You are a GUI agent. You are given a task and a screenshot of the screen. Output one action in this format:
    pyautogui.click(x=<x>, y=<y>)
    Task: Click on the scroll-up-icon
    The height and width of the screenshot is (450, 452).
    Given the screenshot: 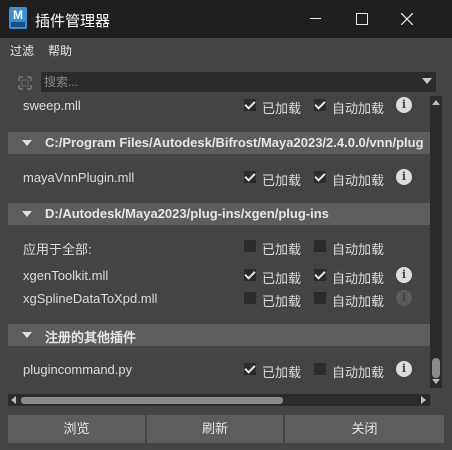 What is the action you would take?
    pyautogui.click(x=436, y=102)
    